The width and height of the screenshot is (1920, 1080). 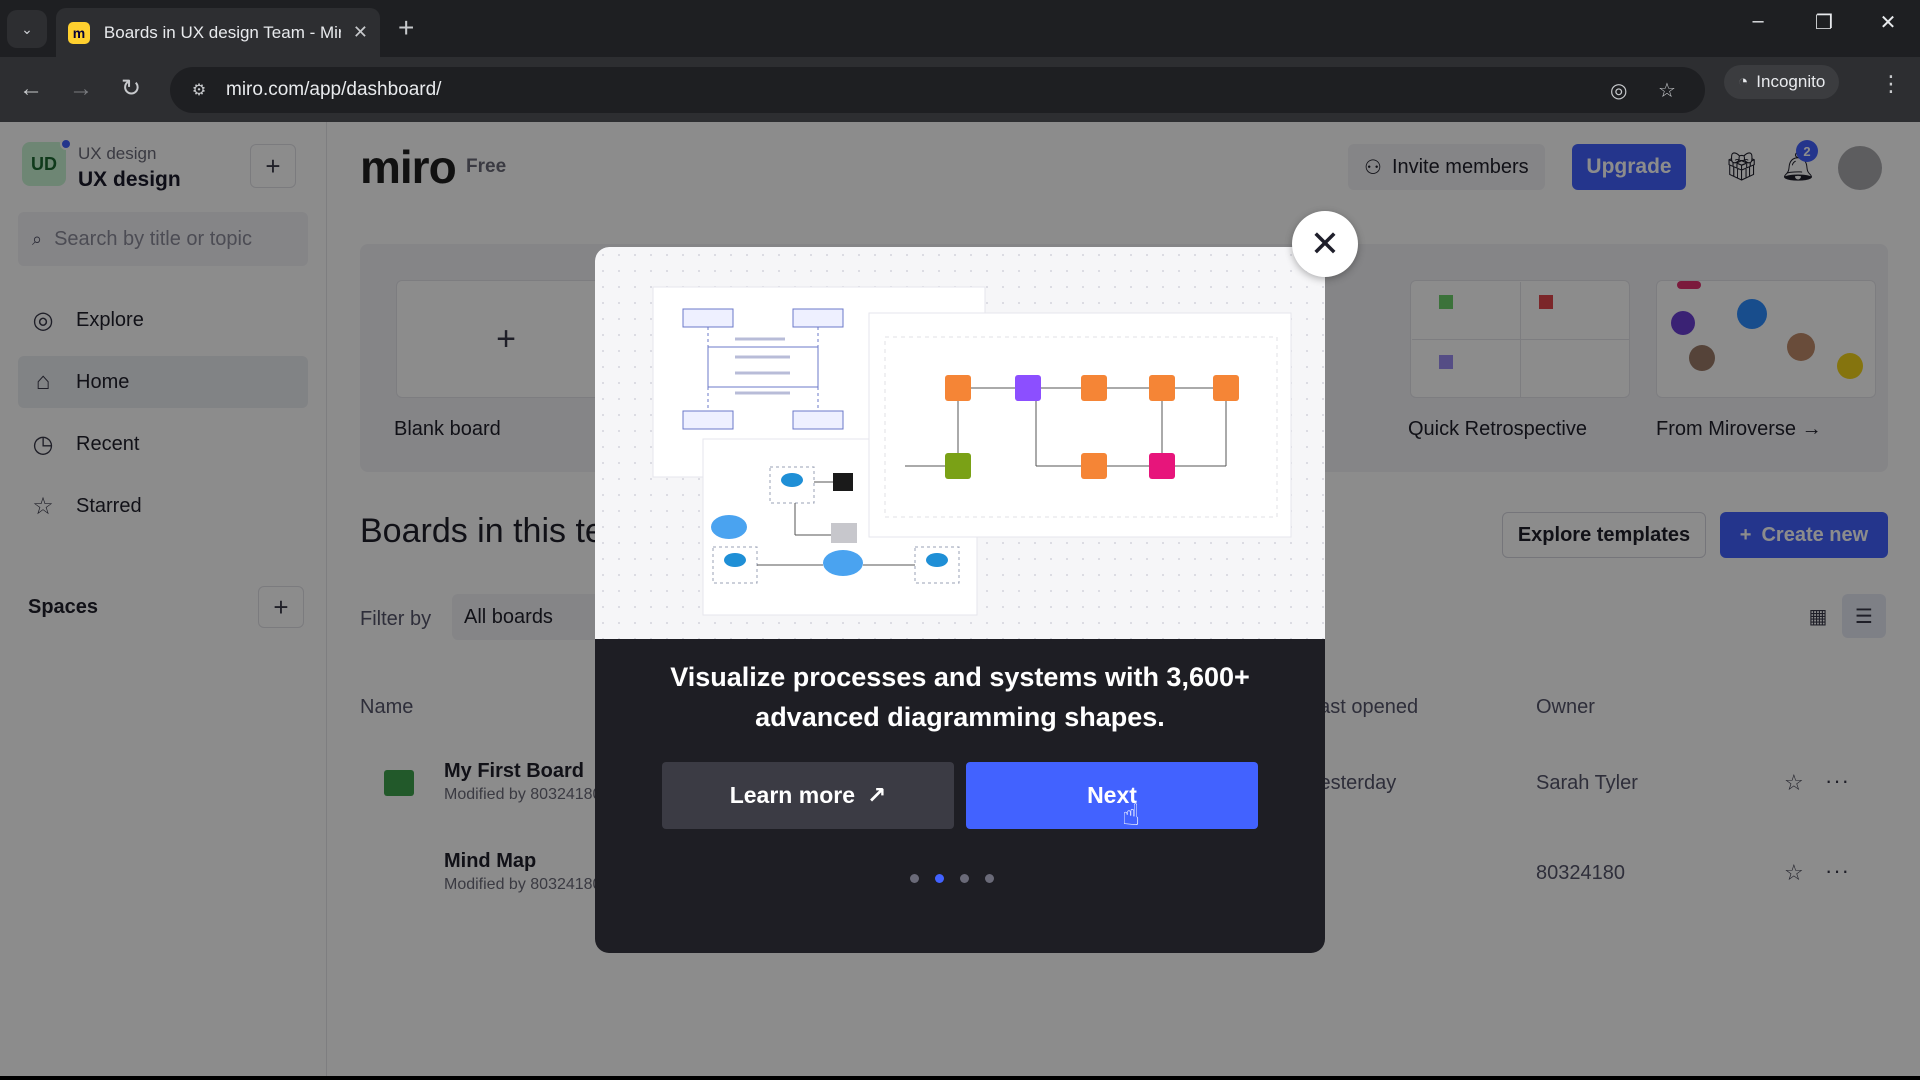 I want to click on bottom-edge, so click(x=960, y=1078).